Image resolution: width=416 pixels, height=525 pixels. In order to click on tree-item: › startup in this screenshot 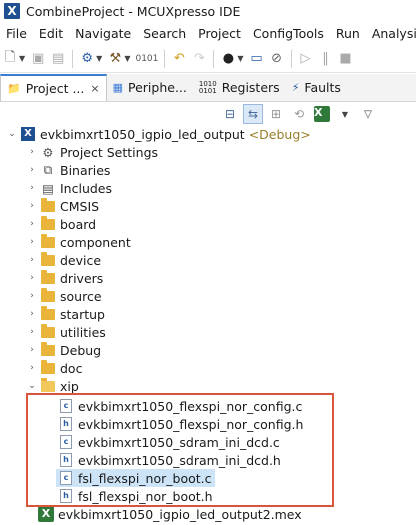, I will do `click(65, 314)`.